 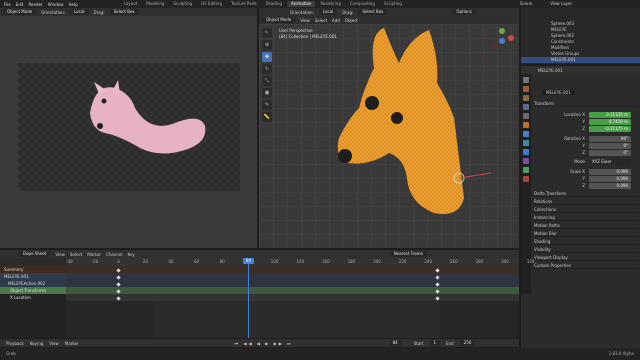 What do you see at coordinates (72, 343) in the screenshot?
I see `pb-marker-menu: Marker` at bounding box center [72, 343].